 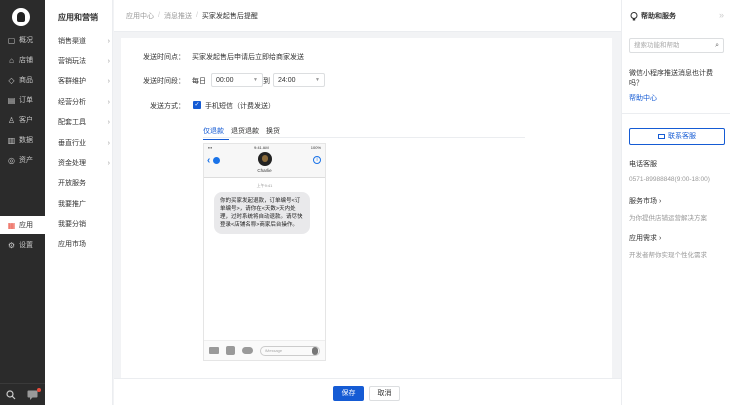 I want to click on submenu-app-market: 应用市场, so click(x=84, y=244).